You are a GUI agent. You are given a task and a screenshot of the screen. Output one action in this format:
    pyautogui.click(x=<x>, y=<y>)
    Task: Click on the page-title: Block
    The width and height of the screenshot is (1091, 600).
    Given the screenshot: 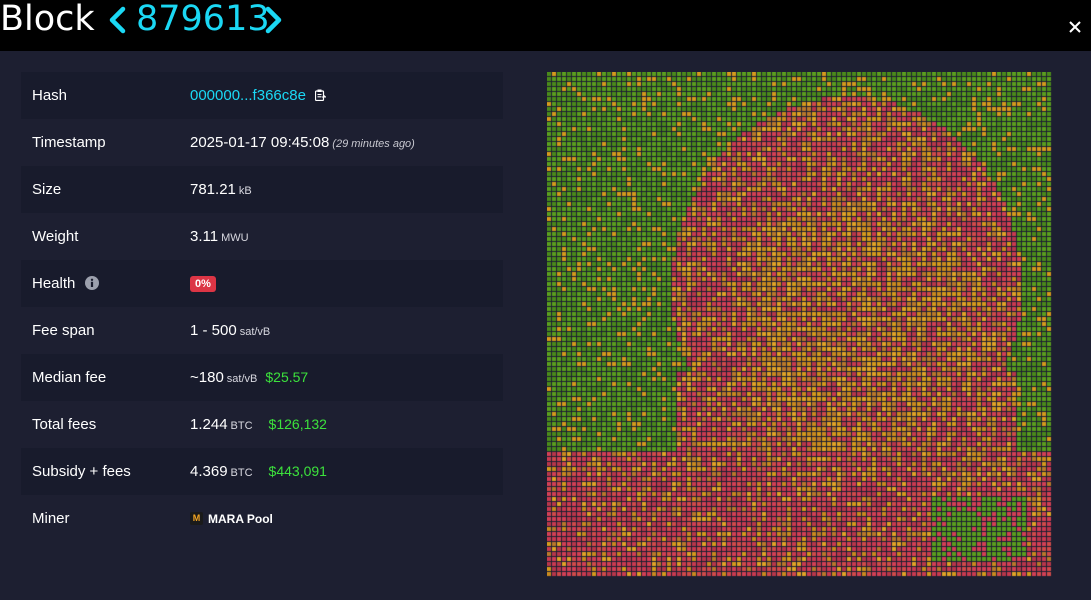 What is the action you would take?
    pyautogui.click(x=47, y=19)
    